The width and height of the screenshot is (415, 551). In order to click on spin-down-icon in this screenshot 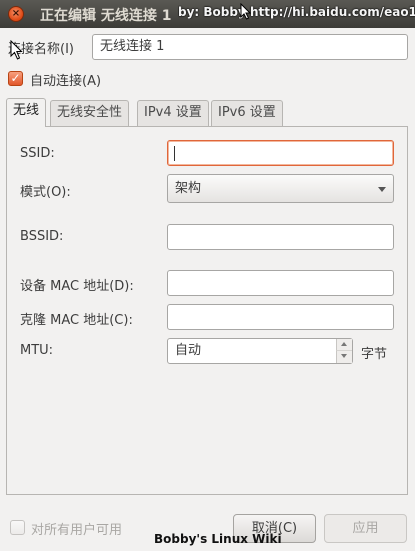, I will do `click(344, 357)`.